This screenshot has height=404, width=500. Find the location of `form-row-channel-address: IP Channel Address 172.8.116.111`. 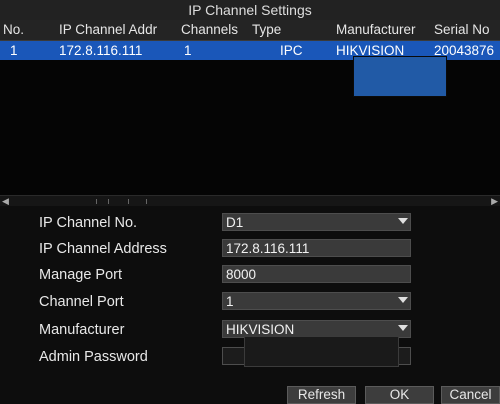

form-row-channel-address: IP Channel Address 172.8.116.111 is located at coordinates (250, 249).